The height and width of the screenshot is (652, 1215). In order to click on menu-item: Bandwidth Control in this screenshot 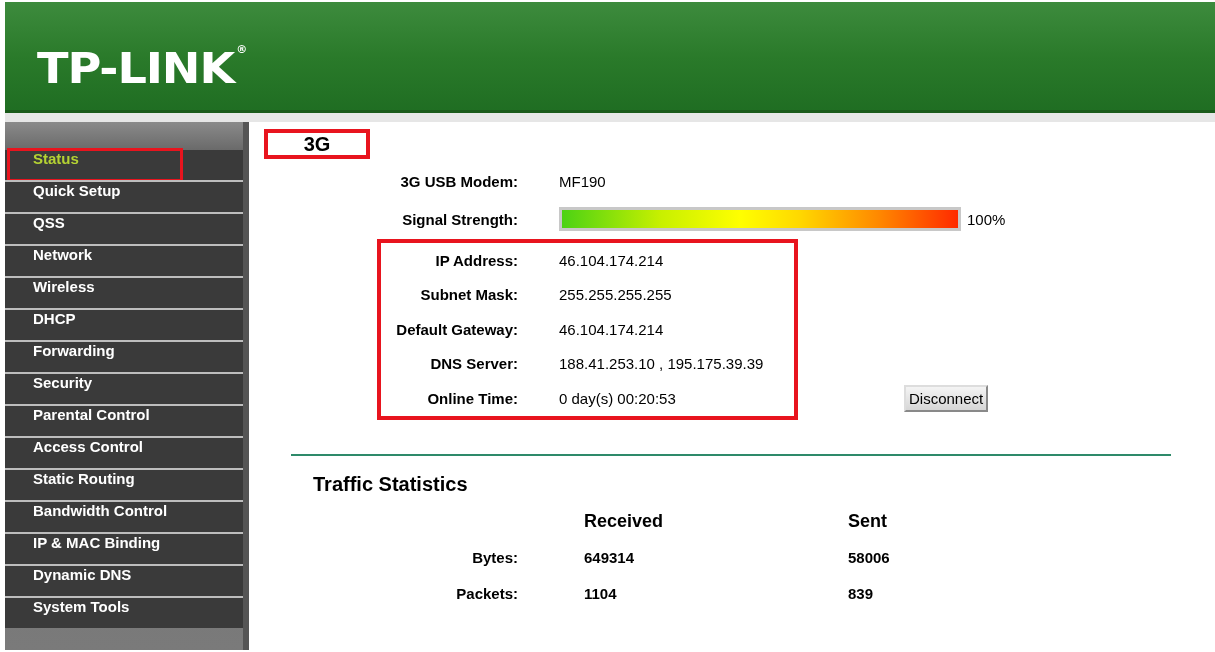, I will do `click(124, 516)`.